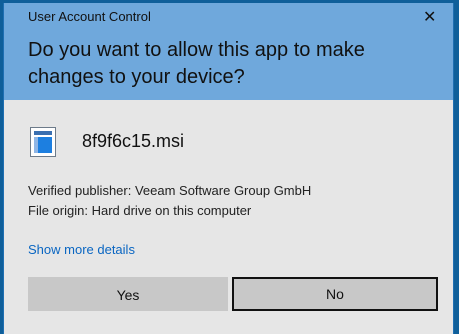 This screenshot has width=459, height=334. Describe the element at coordinates (128, 294) in the screenshot. I see `yes-button: Yes` at that location.